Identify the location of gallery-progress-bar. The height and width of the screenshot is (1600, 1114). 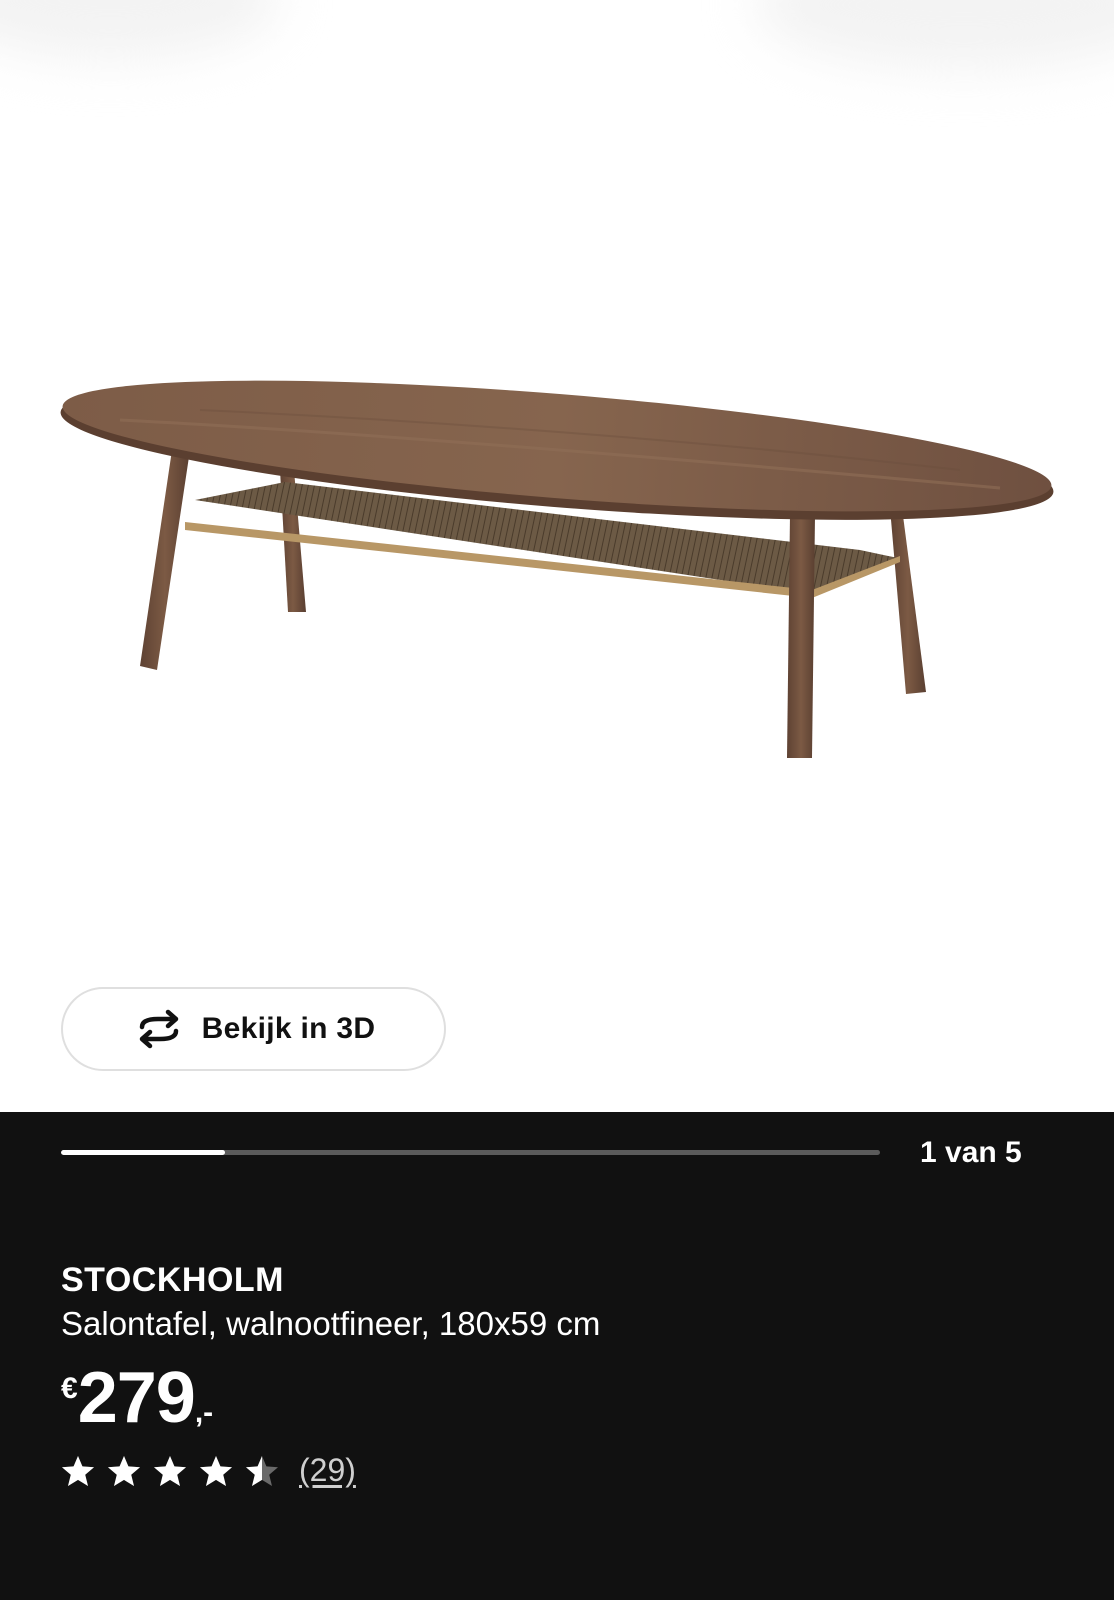
(470, 1152).